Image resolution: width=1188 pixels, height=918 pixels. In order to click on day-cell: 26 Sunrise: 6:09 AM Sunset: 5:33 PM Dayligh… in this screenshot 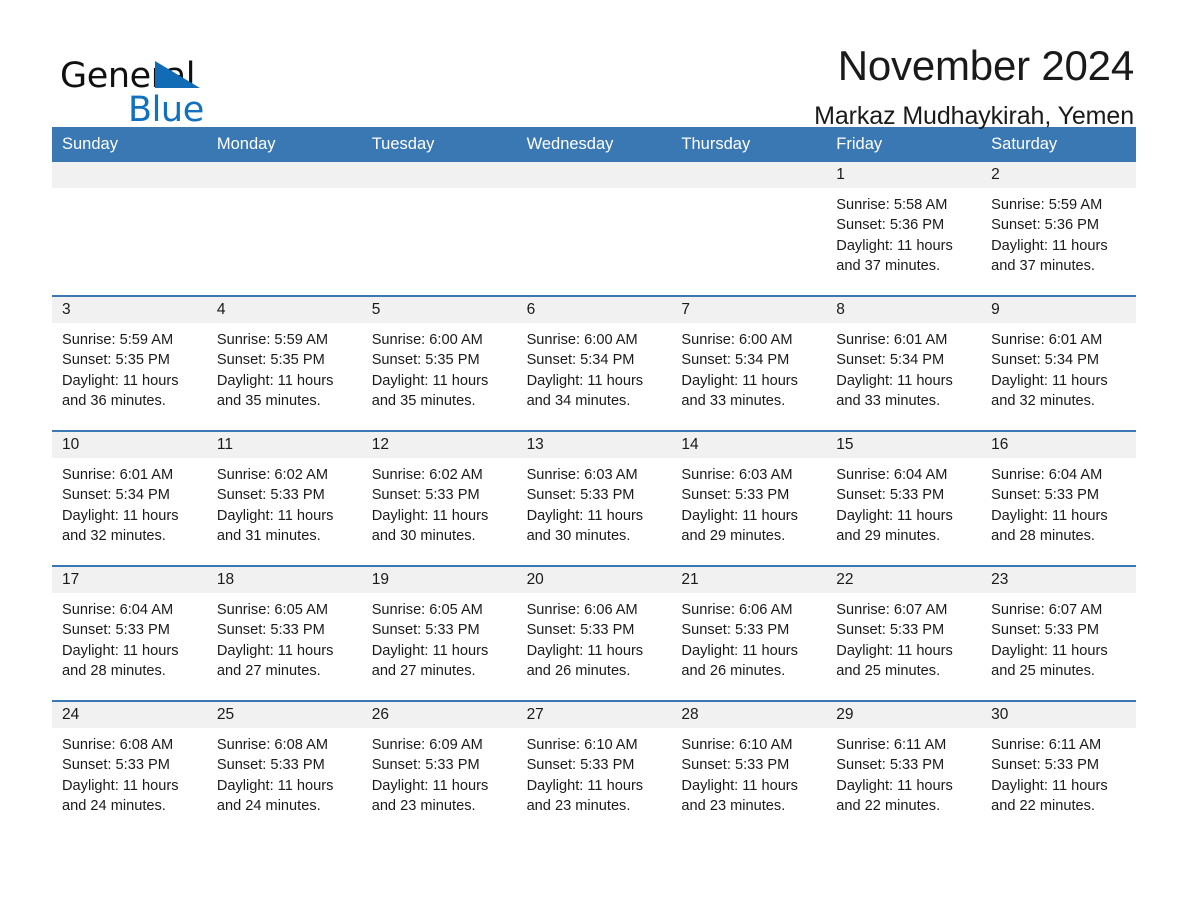, I will do `click(439, 769)`.